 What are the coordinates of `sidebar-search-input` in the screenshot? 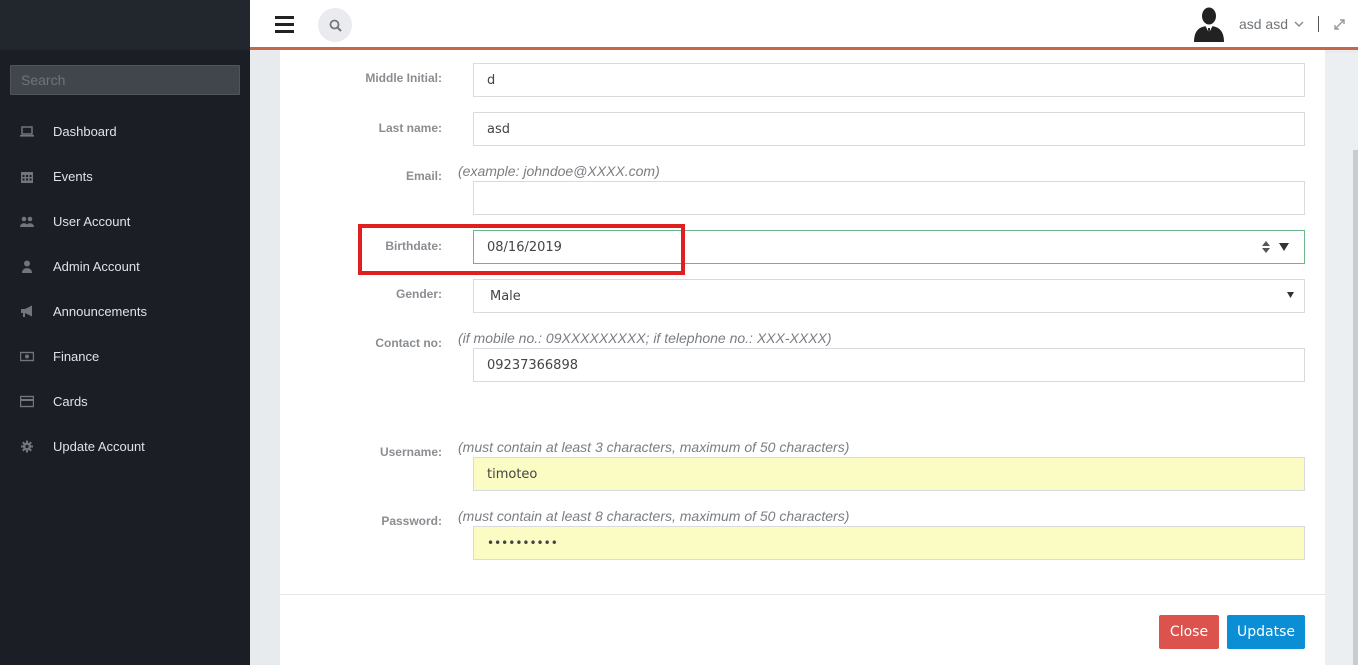 It's located at (125, 80).